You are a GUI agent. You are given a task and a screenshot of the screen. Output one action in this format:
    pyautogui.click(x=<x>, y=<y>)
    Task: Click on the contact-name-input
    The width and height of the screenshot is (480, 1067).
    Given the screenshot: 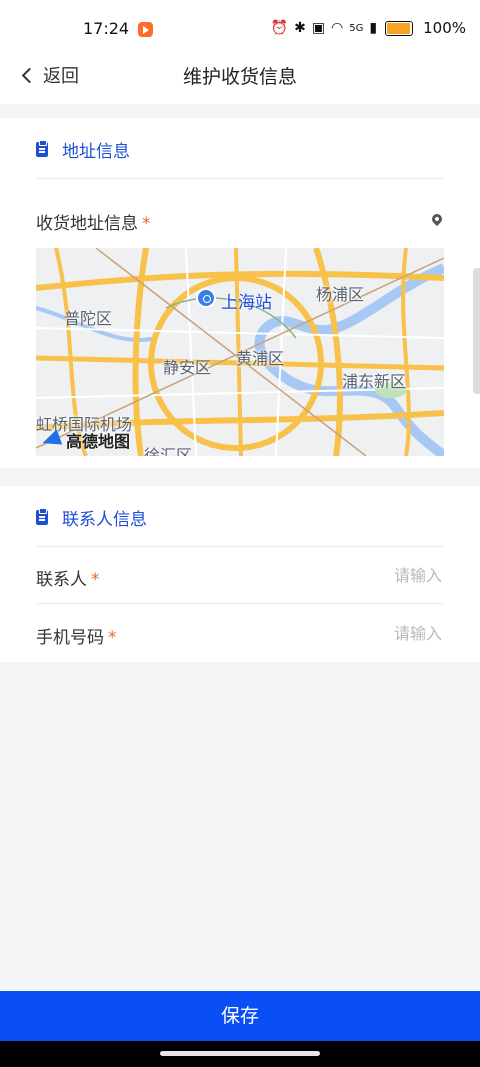 What is the action you would take?
    pyautogui.click(x=342, y=575)
    